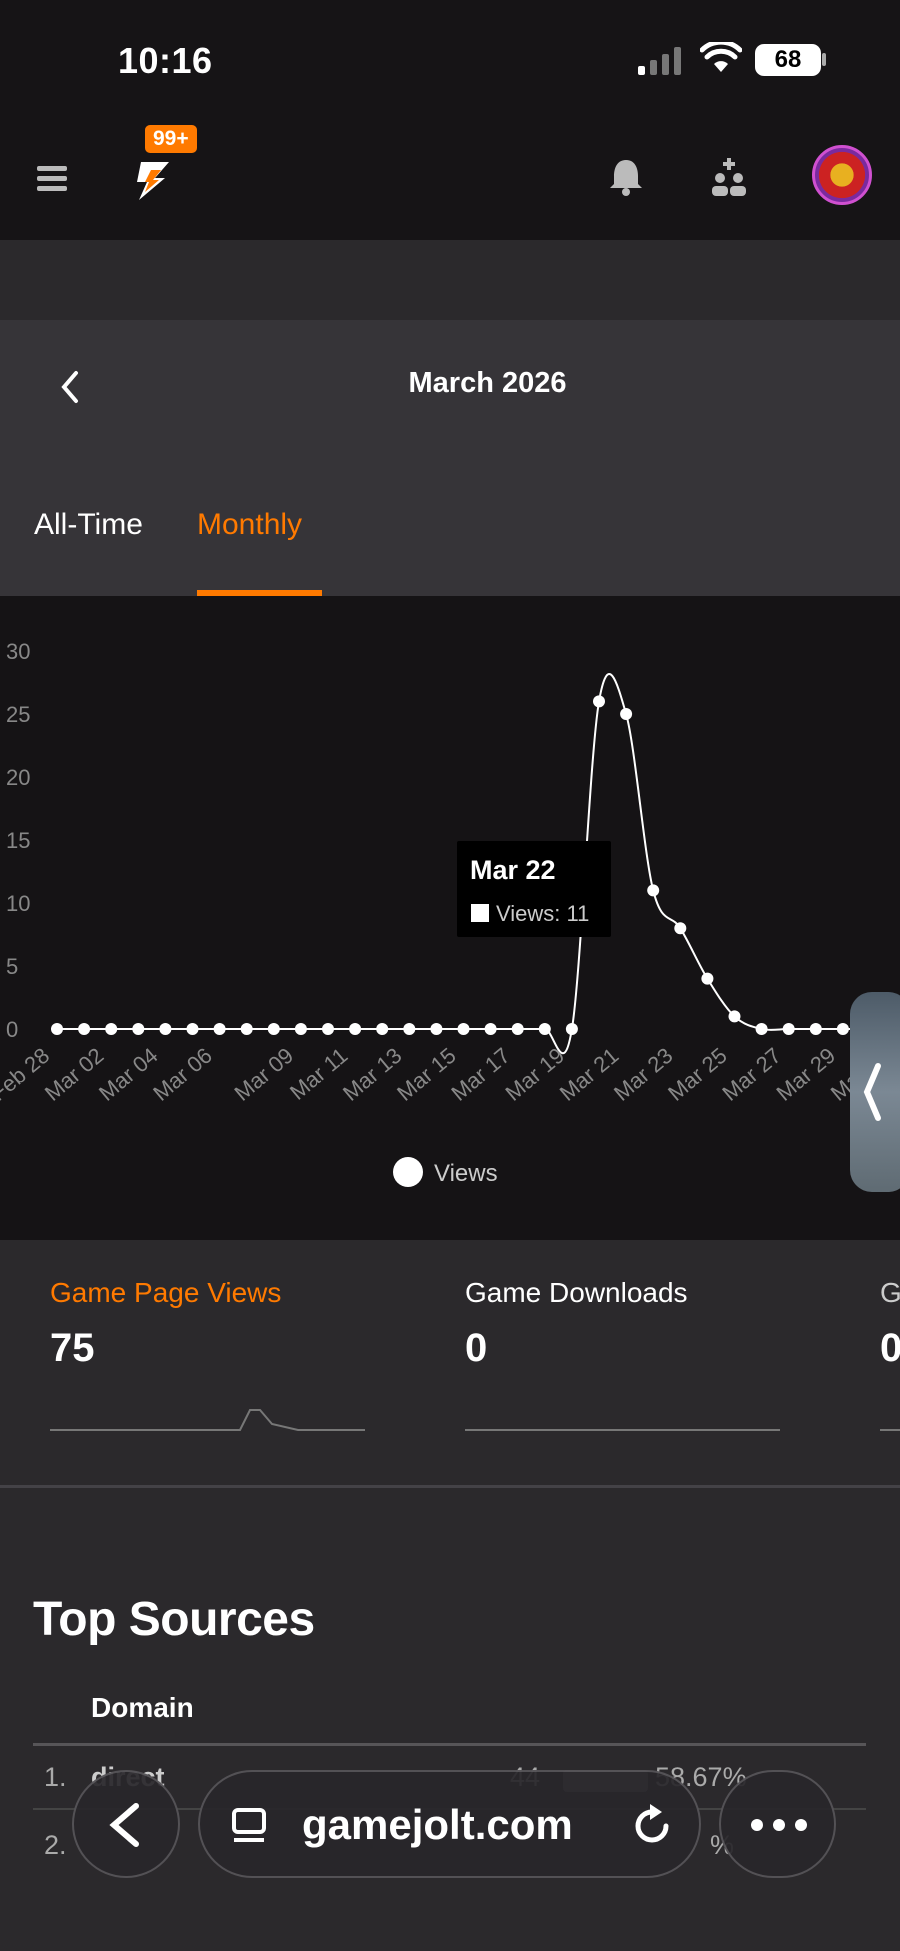  I want to click on header-divider, so click(449, 1744).